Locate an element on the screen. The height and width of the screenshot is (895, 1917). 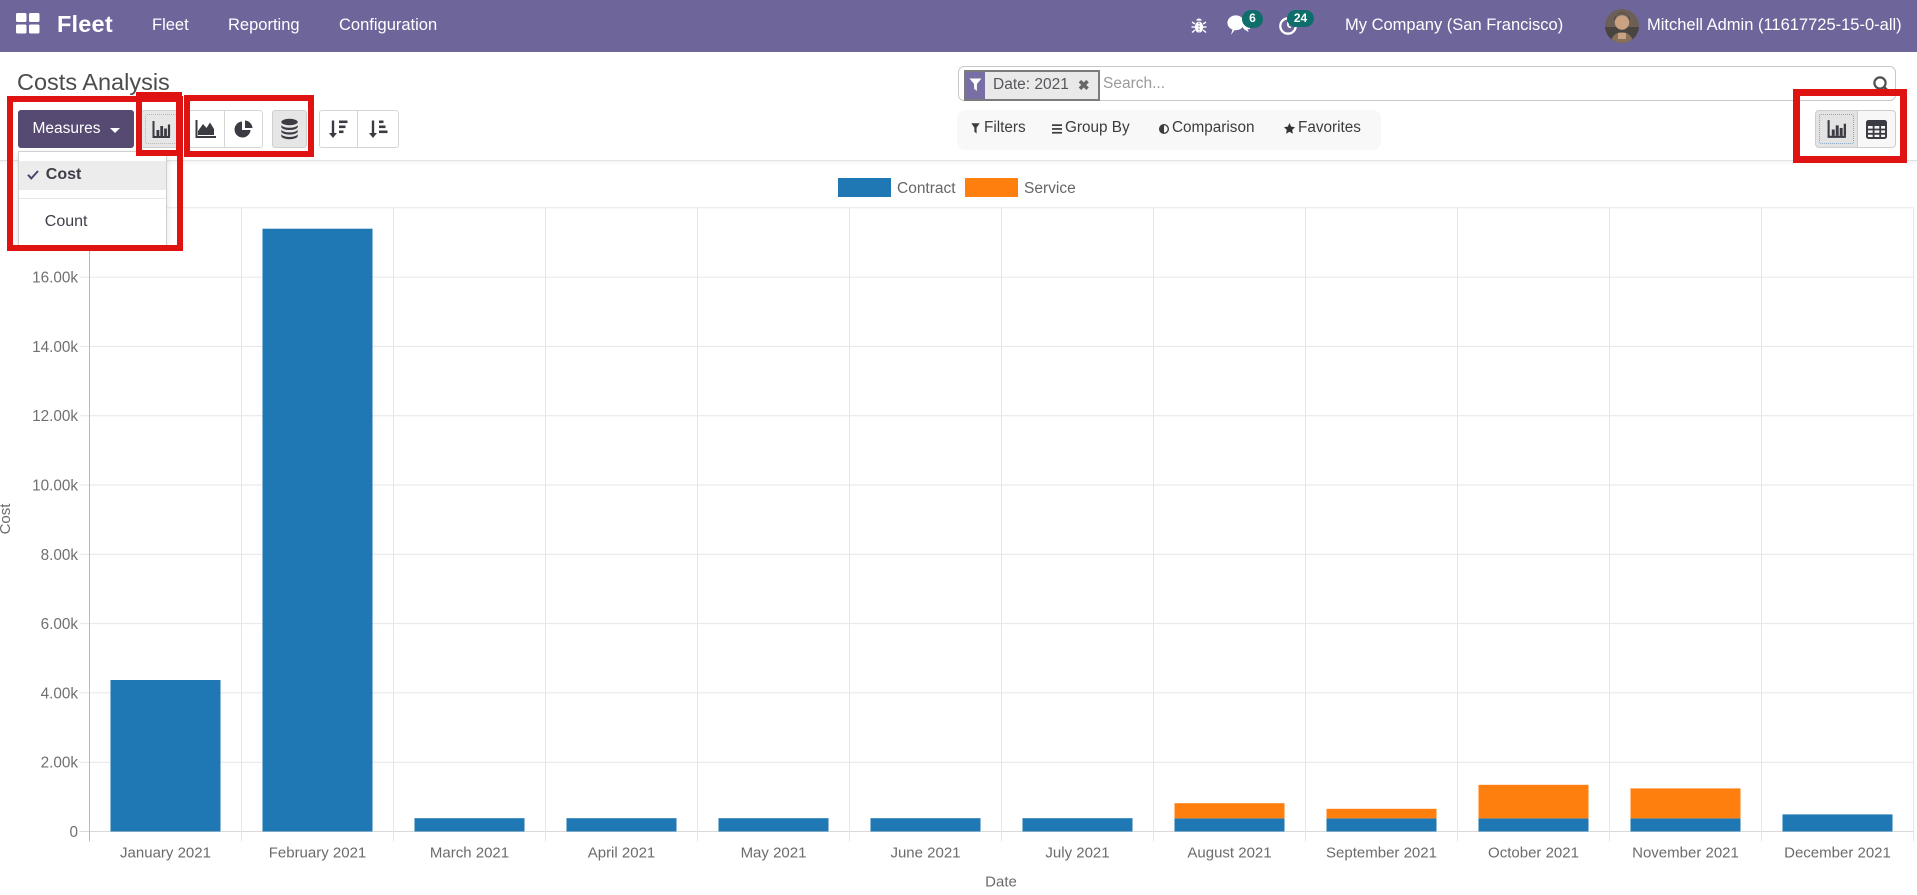
svg-text: August 2021 is located at coordinates (1229, 853).